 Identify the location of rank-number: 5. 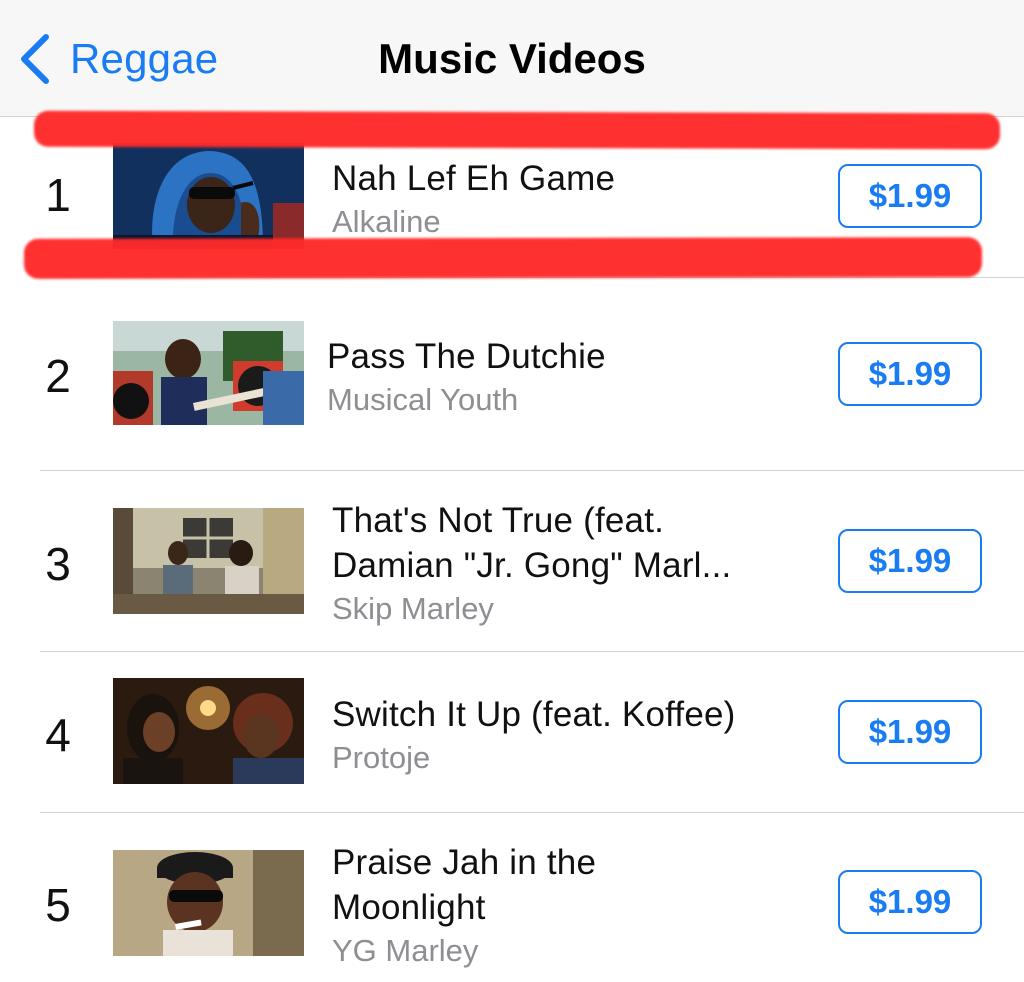
(58, 905).